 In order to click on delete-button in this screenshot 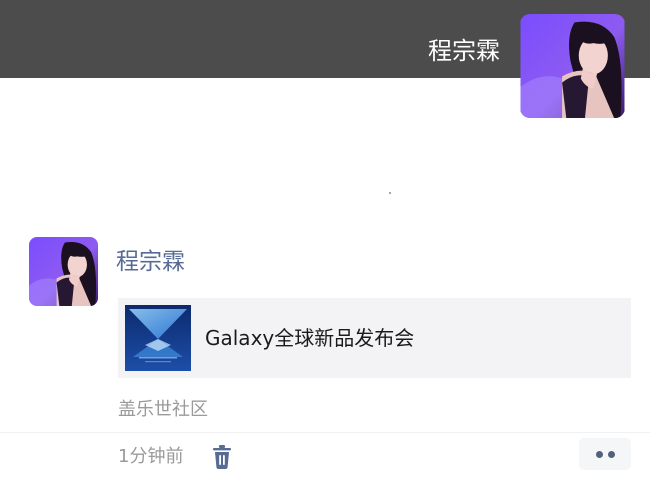, I will do `click(222, 457)`.